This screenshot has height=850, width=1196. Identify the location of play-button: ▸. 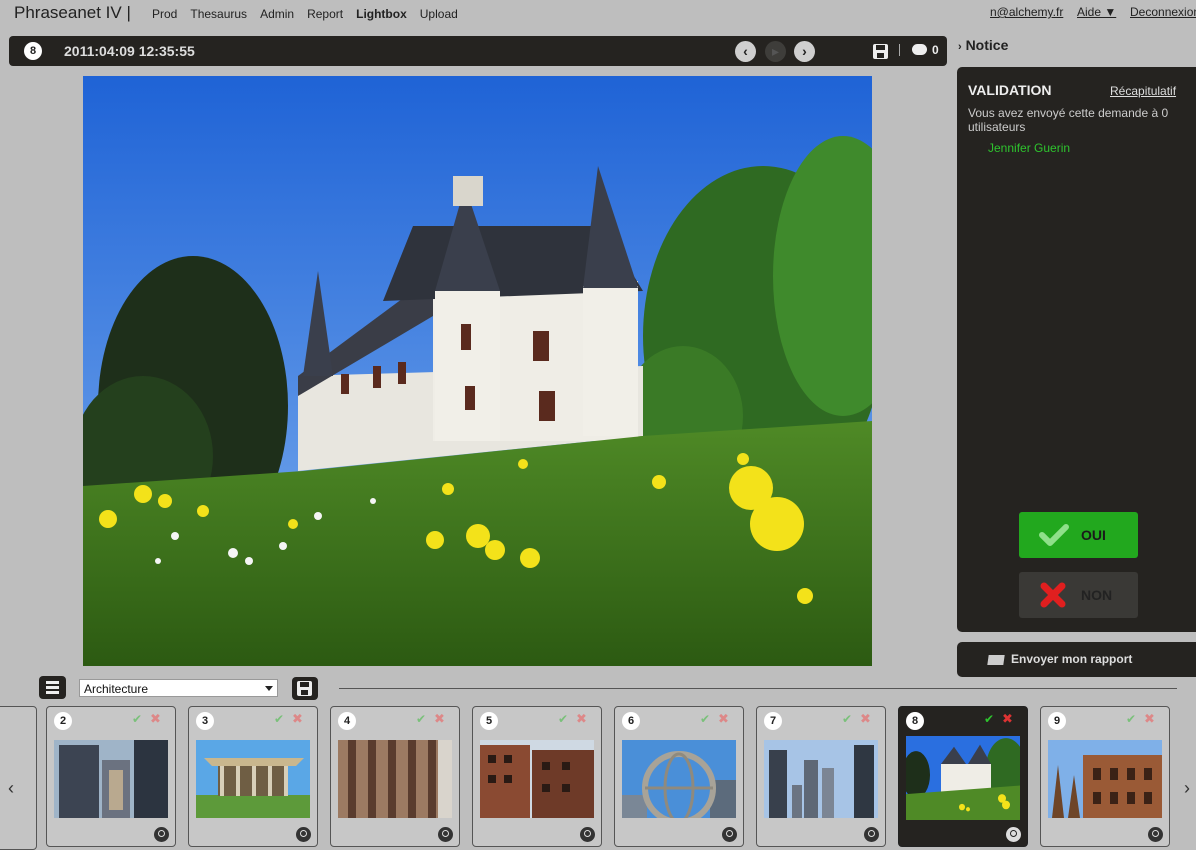
(775, 51).